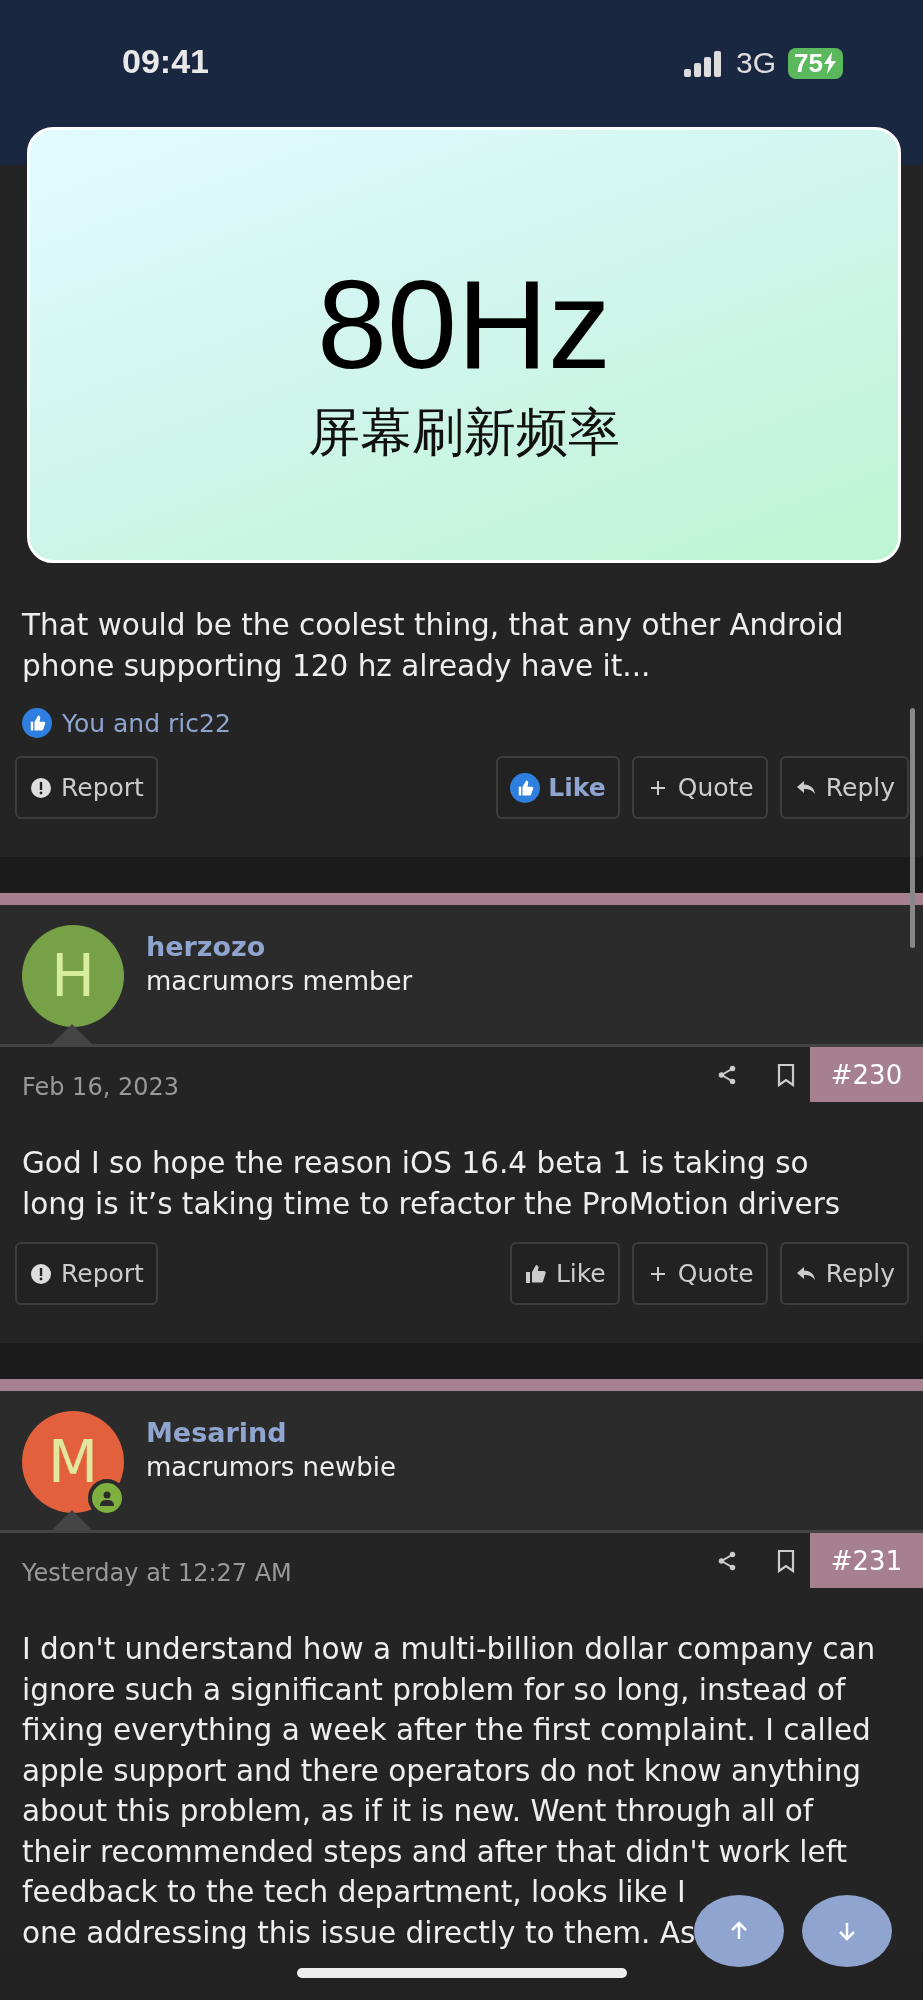  What do you see at coordinates (73, 1462) in the screenshot?
I see `avatar: M` at bounding box center [73, 1462].